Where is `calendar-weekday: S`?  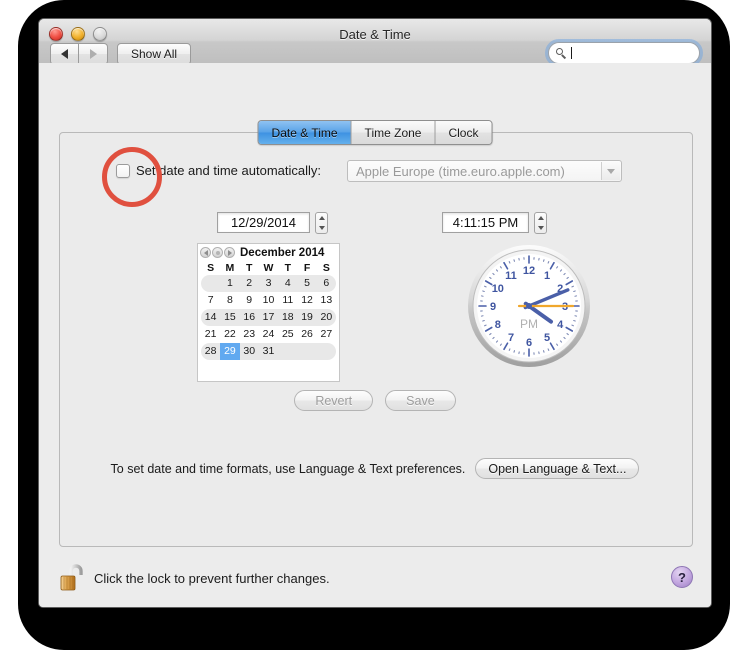 calendar-weekday: S is located at coordinates (326, 268).